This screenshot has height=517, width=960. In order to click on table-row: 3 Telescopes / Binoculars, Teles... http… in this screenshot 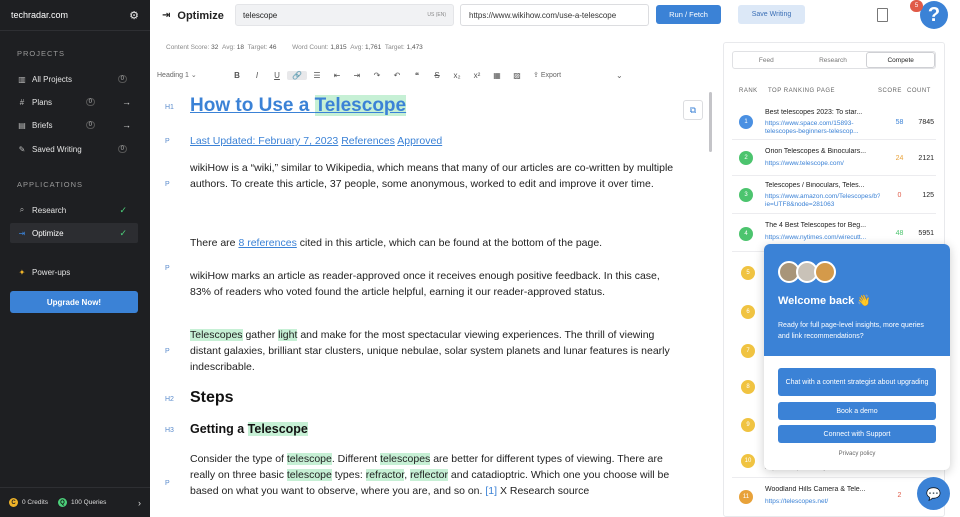, I will do `click(834, 195)`.